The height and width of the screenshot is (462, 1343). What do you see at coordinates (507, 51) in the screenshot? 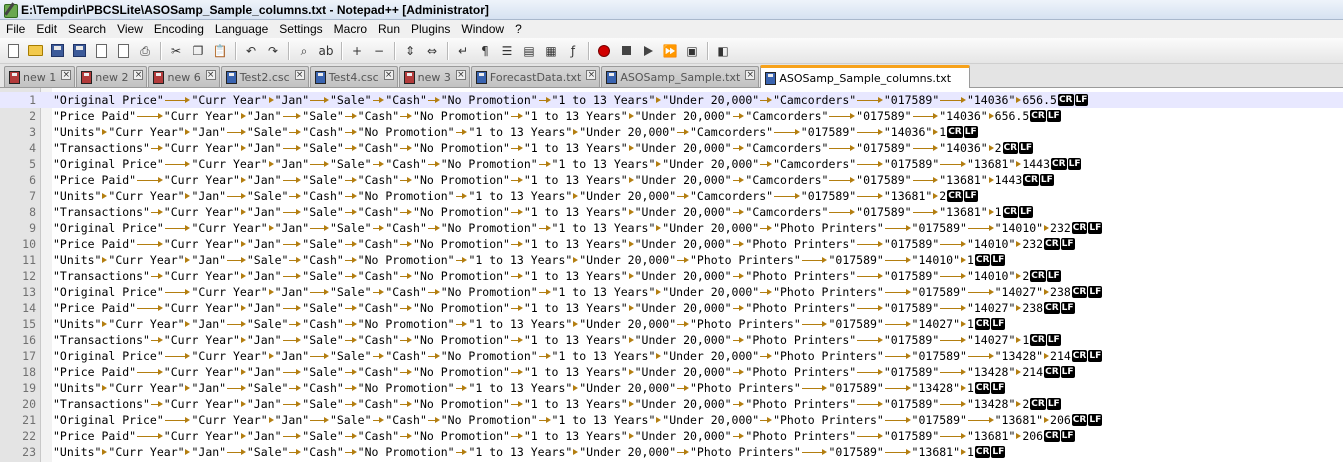
I see `indent-guide-button: ☰` at bounding box center [507, 51].